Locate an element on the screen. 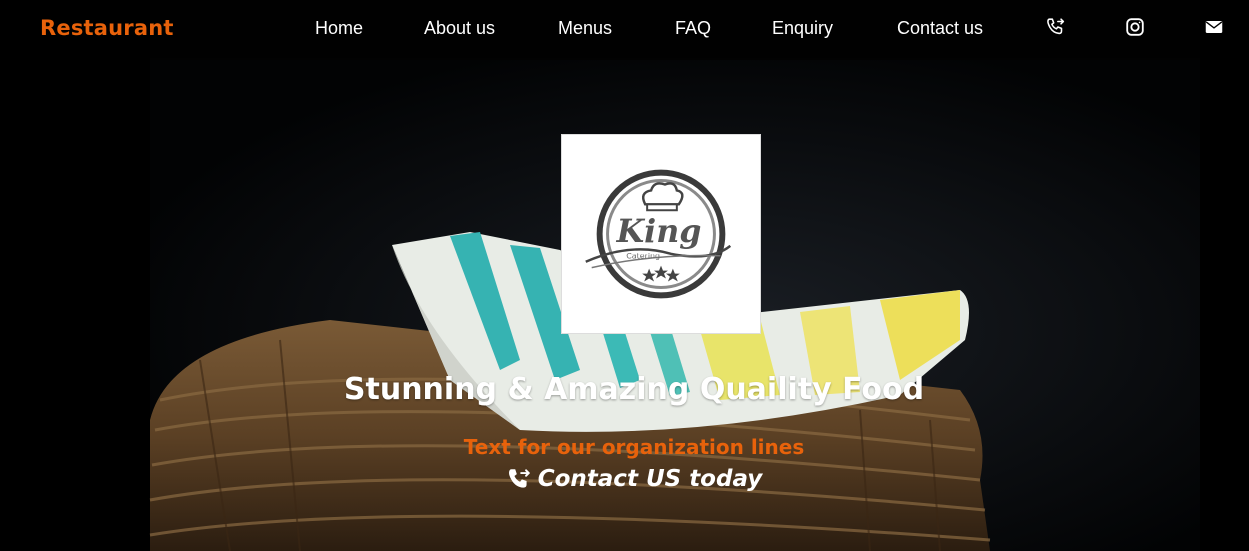 This screenshot has width=1249, height=551. instagram-icon is located at coordinates (1135, 27).